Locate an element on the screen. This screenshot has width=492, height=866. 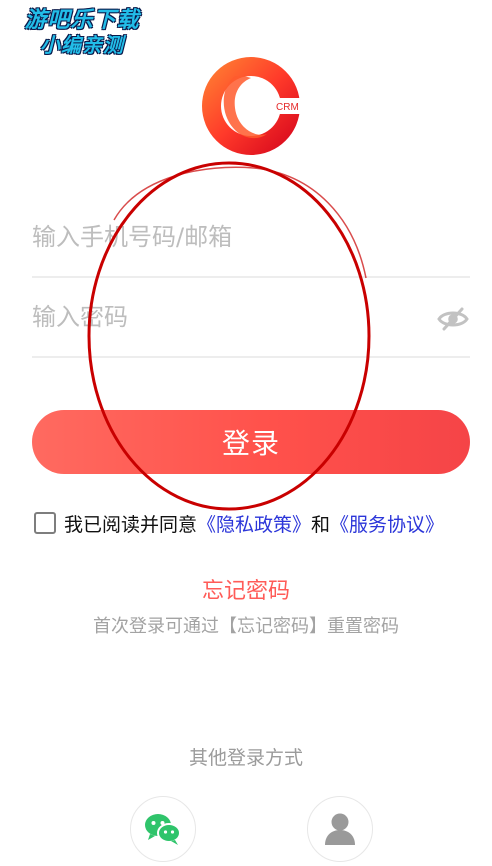
user-icon is located at coordinates (340, 829).